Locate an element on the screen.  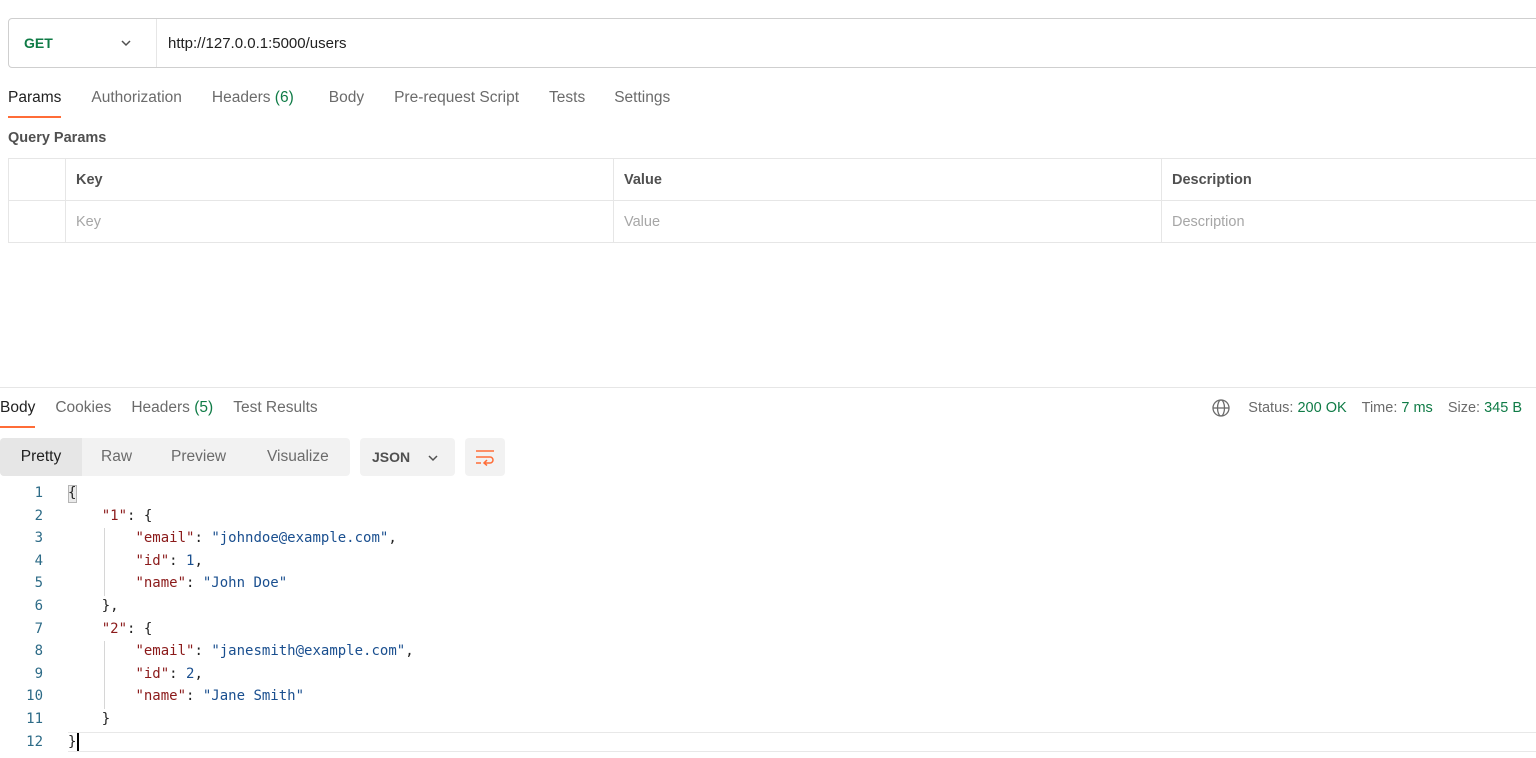
value-input: Value is located at coordinates (887, 221).